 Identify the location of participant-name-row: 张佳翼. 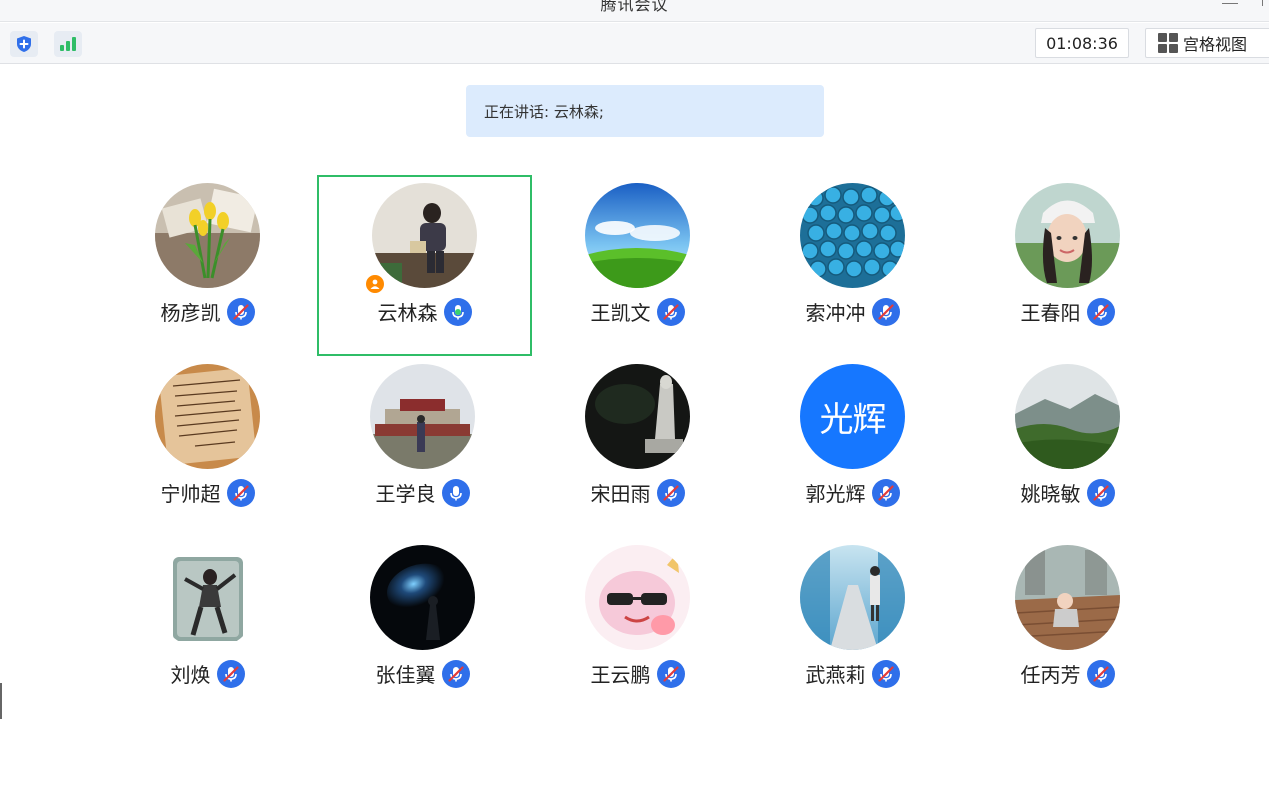
(422, 673).